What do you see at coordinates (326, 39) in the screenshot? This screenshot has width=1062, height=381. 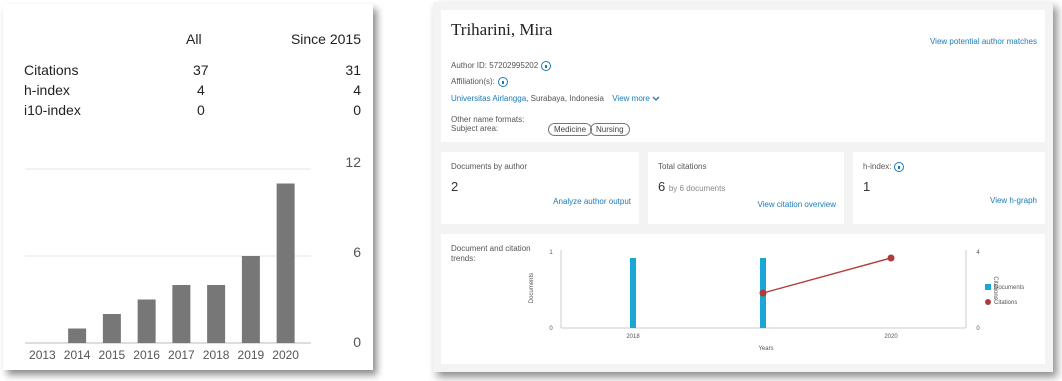 I see `header-since-2015: Since 2015` at bounding box center [326, 39].